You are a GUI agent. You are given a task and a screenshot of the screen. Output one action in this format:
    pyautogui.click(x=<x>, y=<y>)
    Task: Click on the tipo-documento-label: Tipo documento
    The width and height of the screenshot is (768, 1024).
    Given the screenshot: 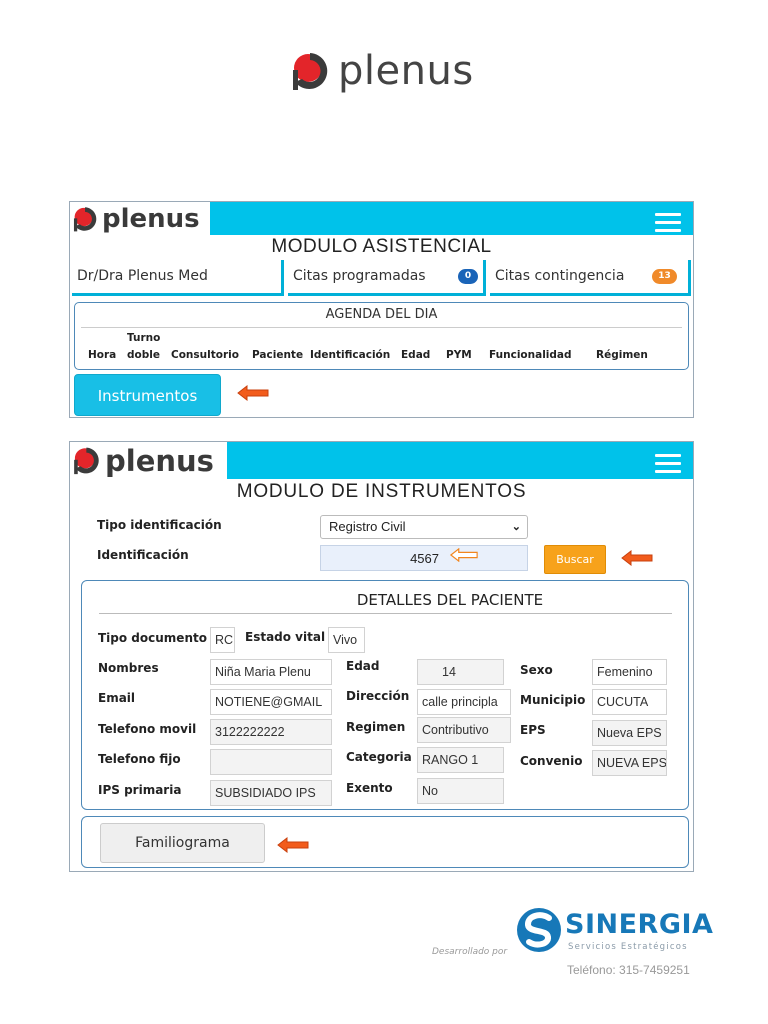 What is the action you would take?
    pyautogui.click(x=152, y=638)
    